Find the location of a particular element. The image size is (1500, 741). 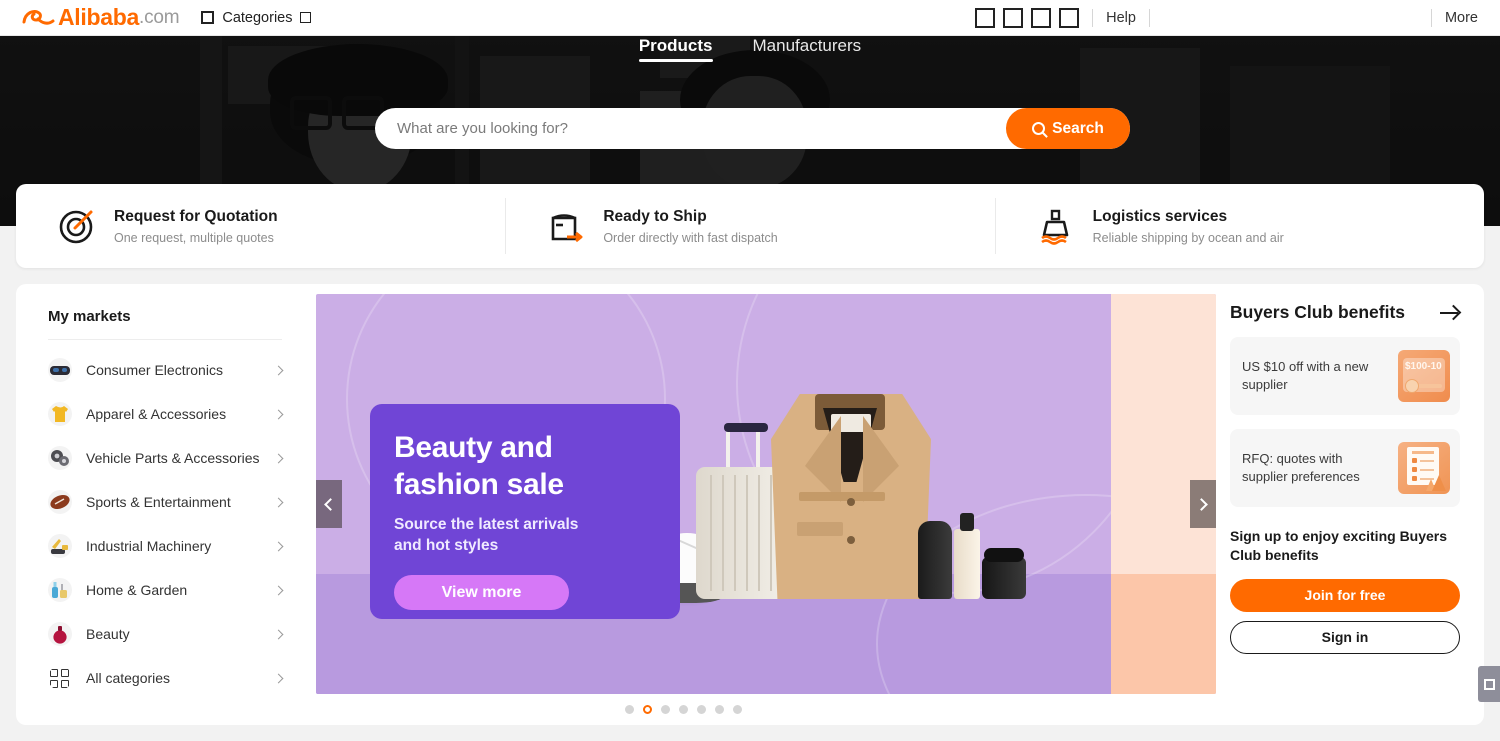

carousel-next-button is located at coordinates (1203, 504).